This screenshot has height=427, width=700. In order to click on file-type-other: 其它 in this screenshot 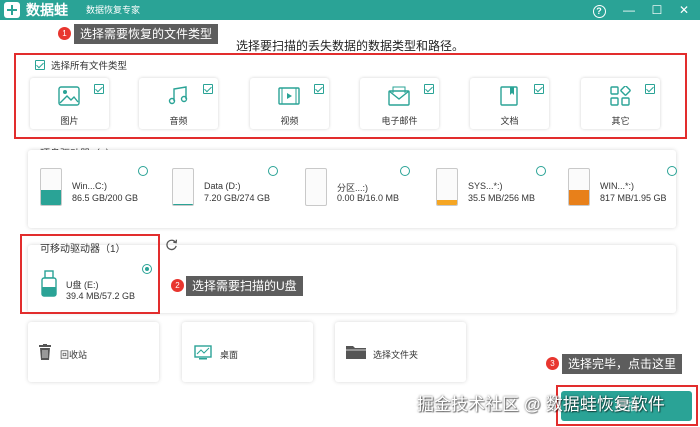, I will do `click(620, 103)`.